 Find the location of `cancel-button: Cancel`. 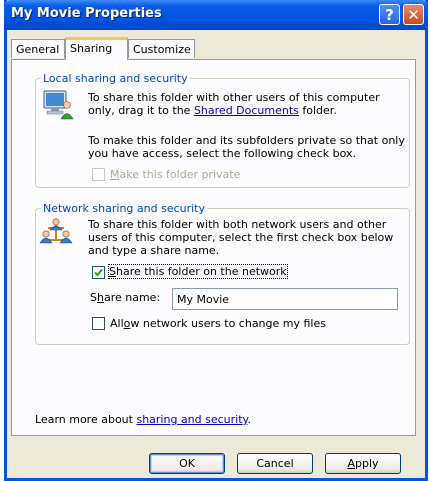

cancel-button: Cancel is located at coordinates (275, 463).